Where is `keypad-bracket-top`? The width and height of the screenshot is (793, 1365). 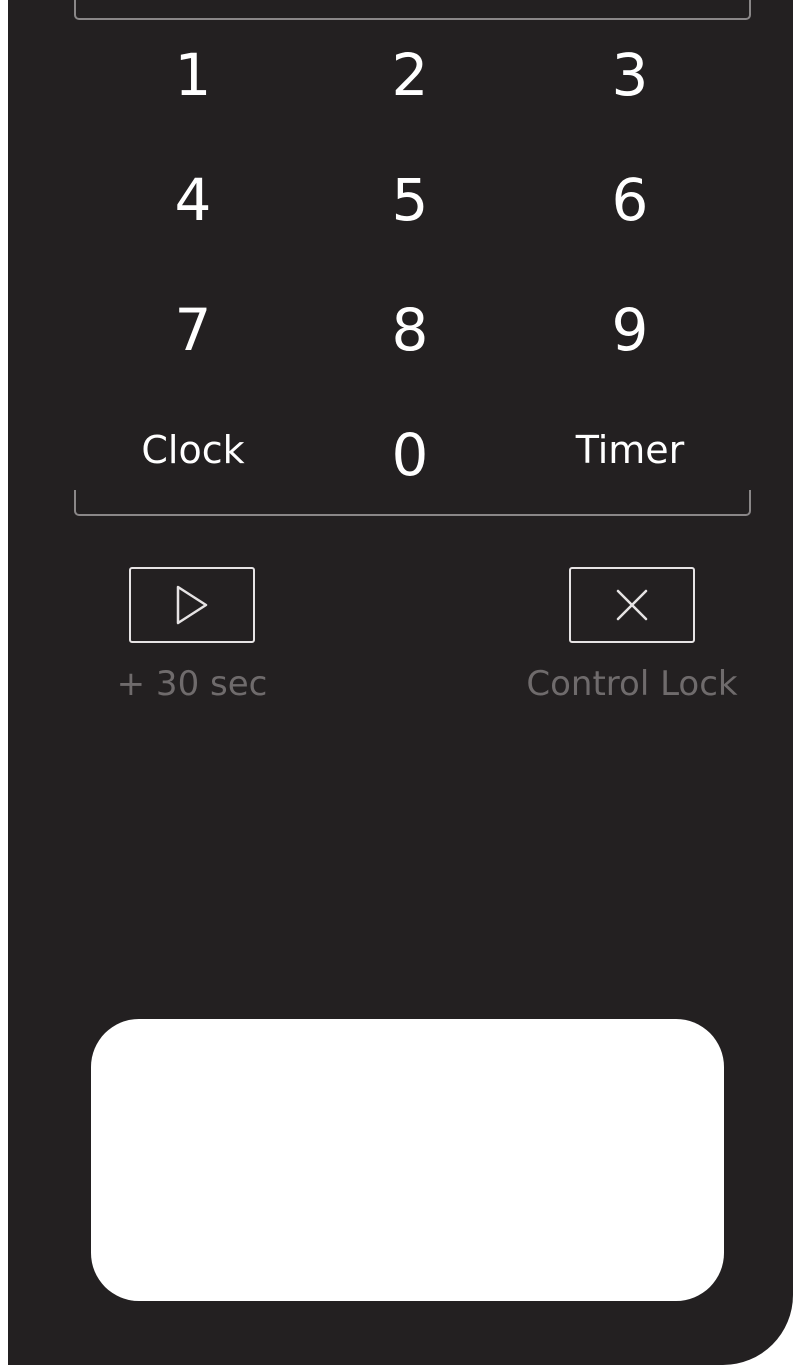 keypad-bracket-top is located at coordinates (412, 10).